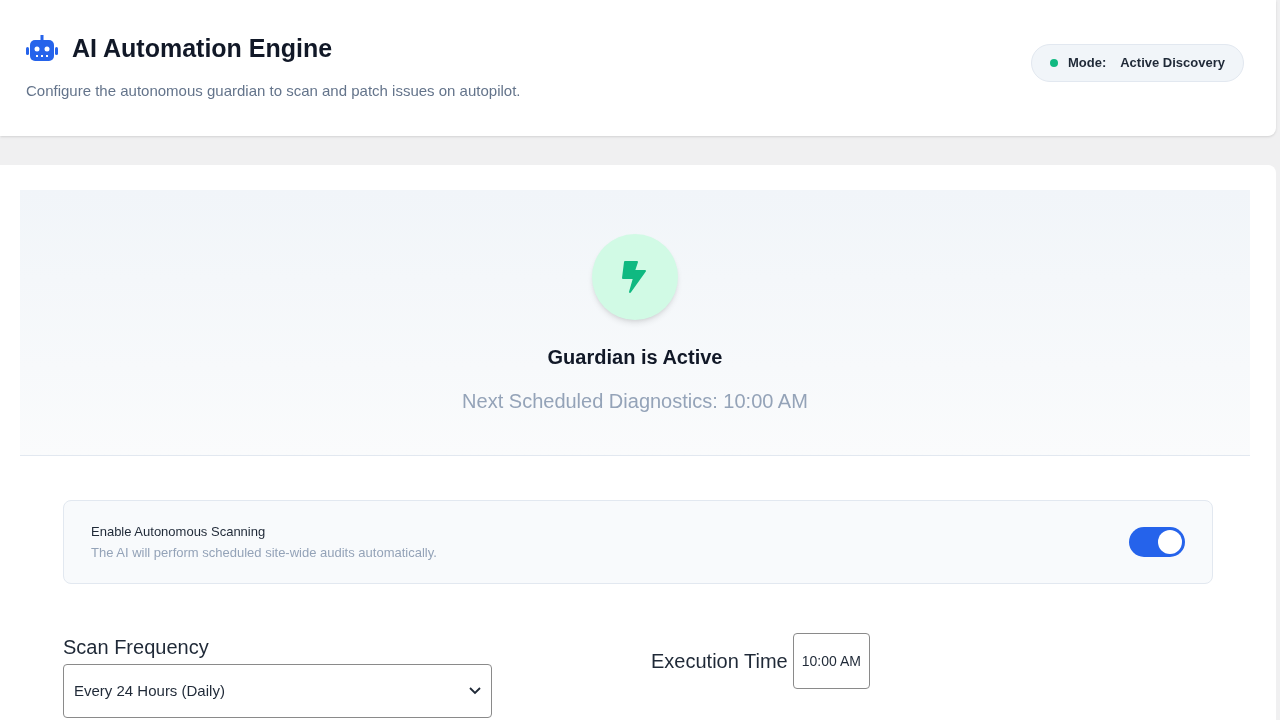  Describe the element at coordinates (1172, 63) in the screenshot. I see `mode-value: Active Discovery` at that location.